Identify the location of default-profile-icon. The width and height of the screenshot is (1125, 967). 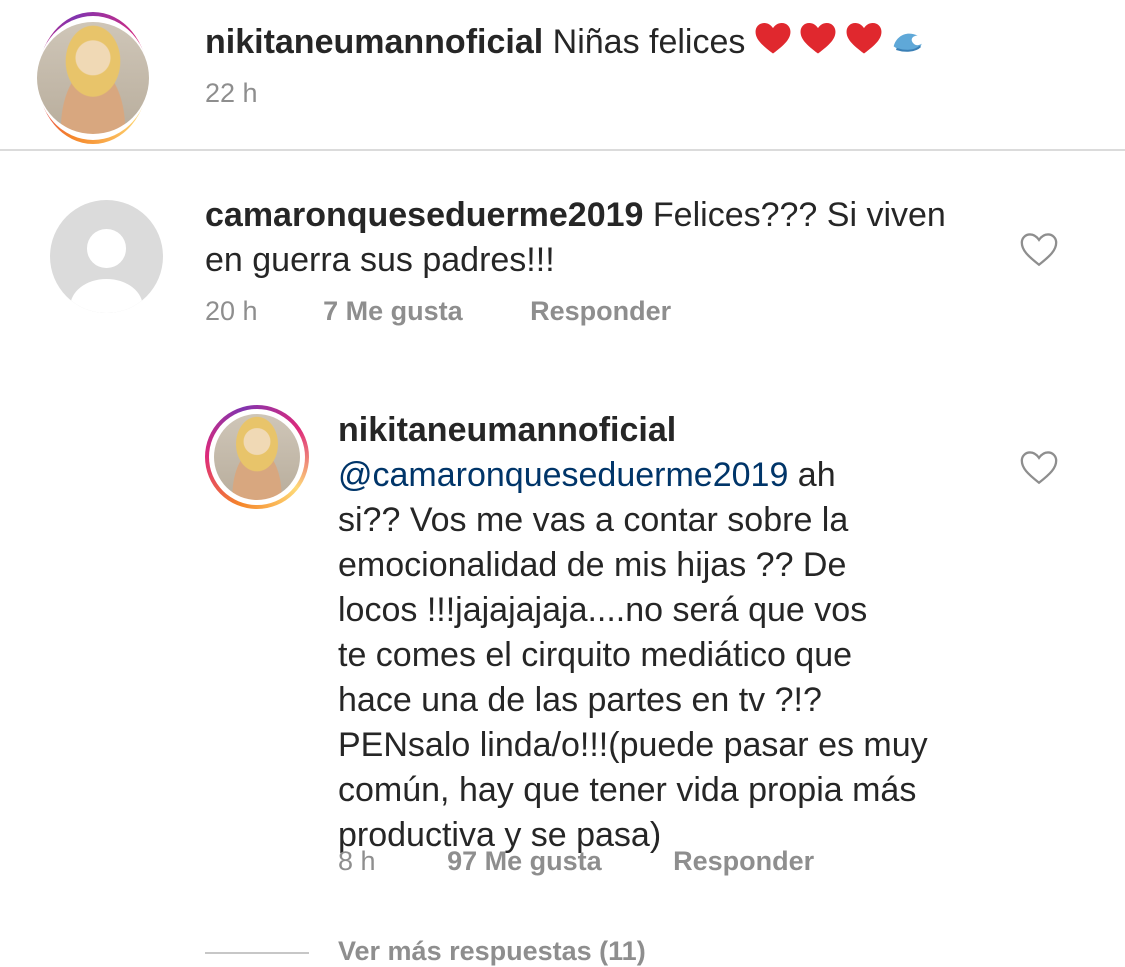
(106, 256).